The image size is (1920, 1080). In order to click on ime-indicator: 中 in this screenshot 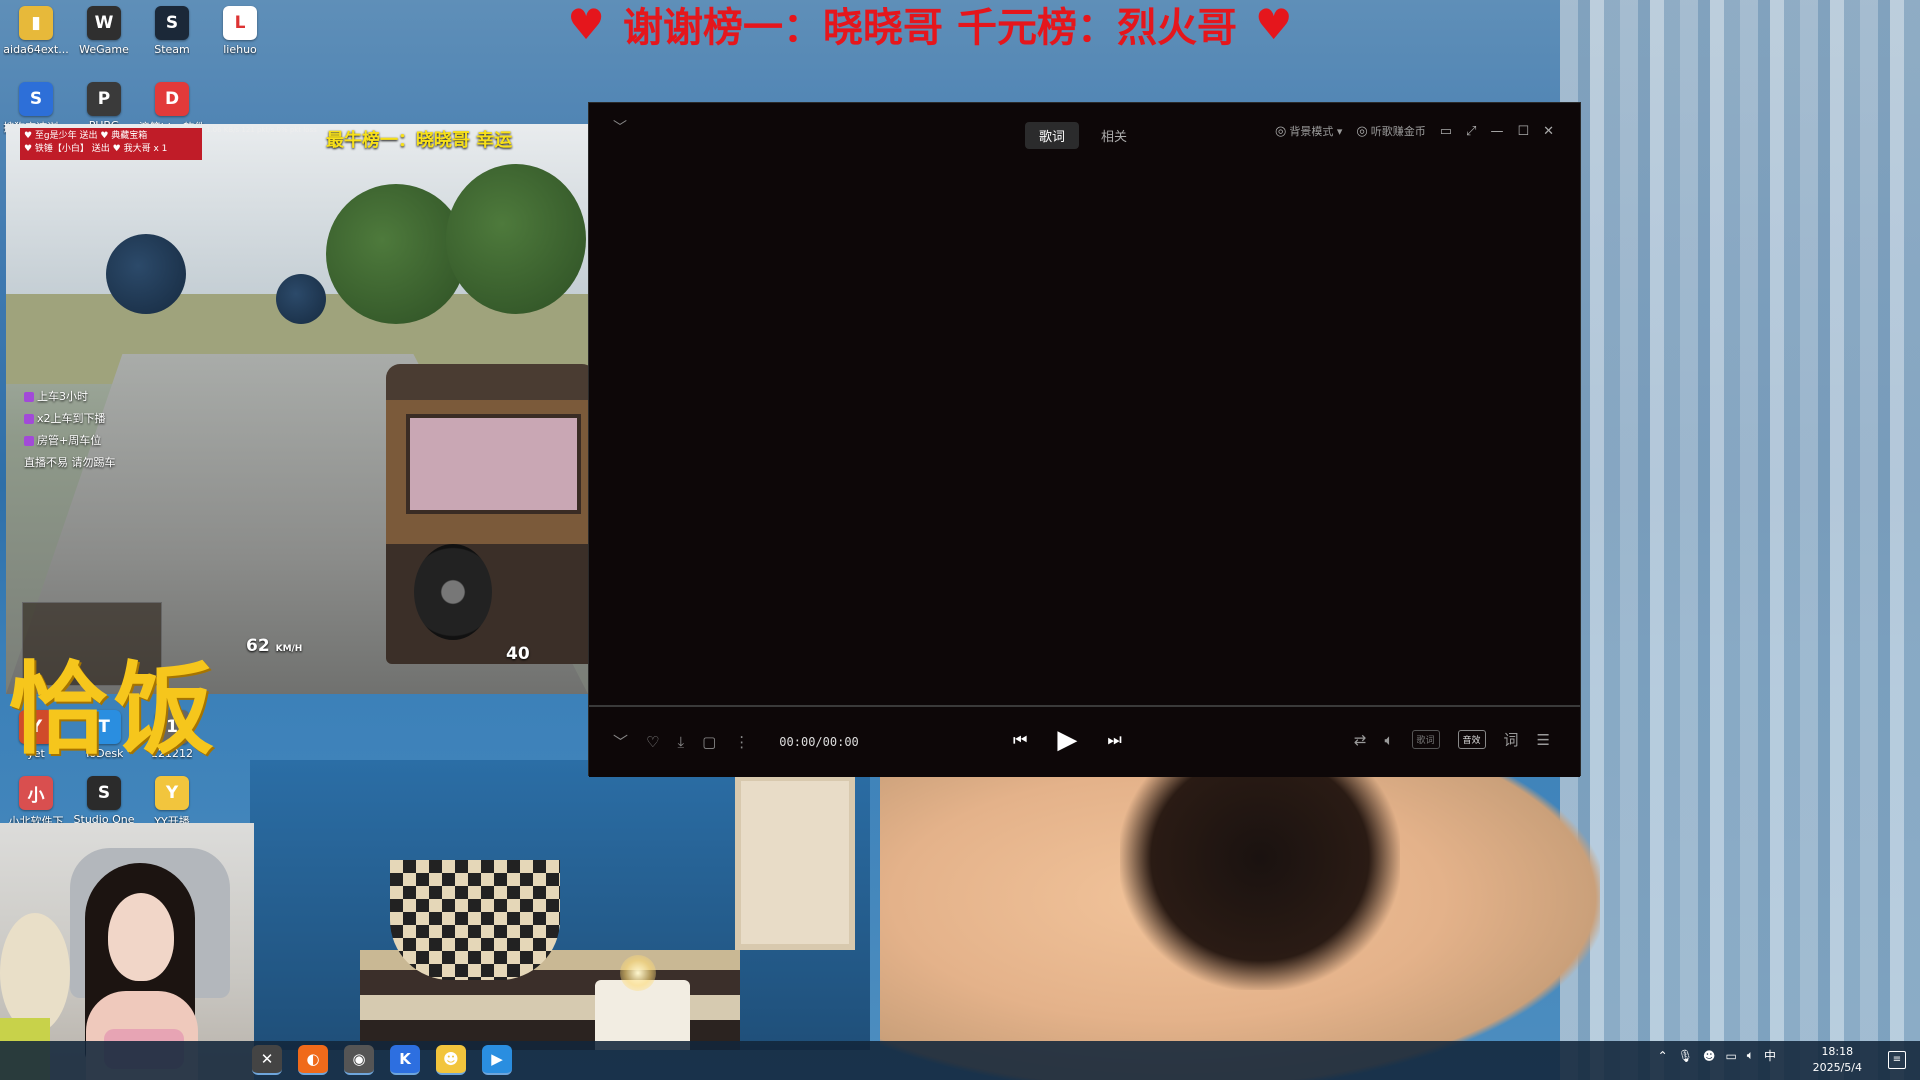, I will do `click(1770, 1055)`.